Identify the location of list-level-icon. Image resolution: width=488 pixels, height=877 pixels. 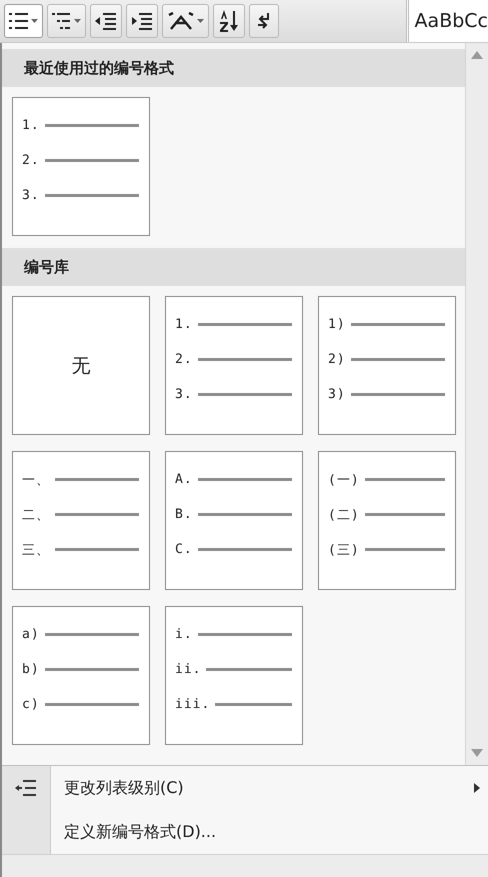
(26, 788).